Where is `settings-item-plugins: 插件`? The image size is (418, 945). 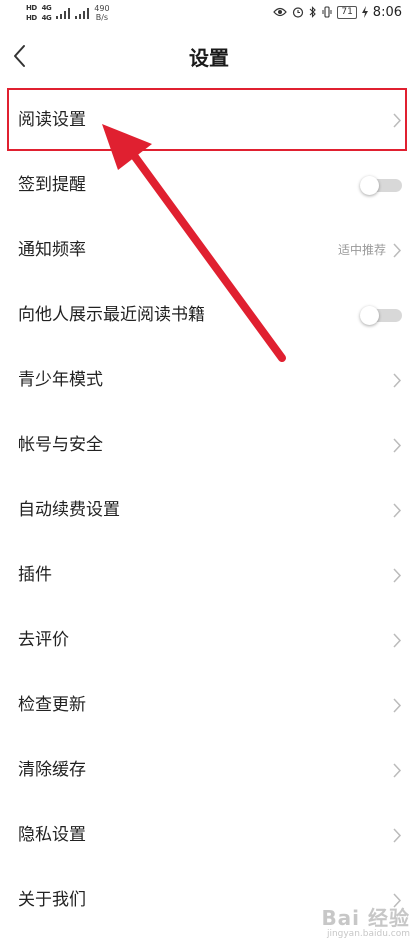
settings-item-plugins: 插件 is located at coordinates (209, 575).